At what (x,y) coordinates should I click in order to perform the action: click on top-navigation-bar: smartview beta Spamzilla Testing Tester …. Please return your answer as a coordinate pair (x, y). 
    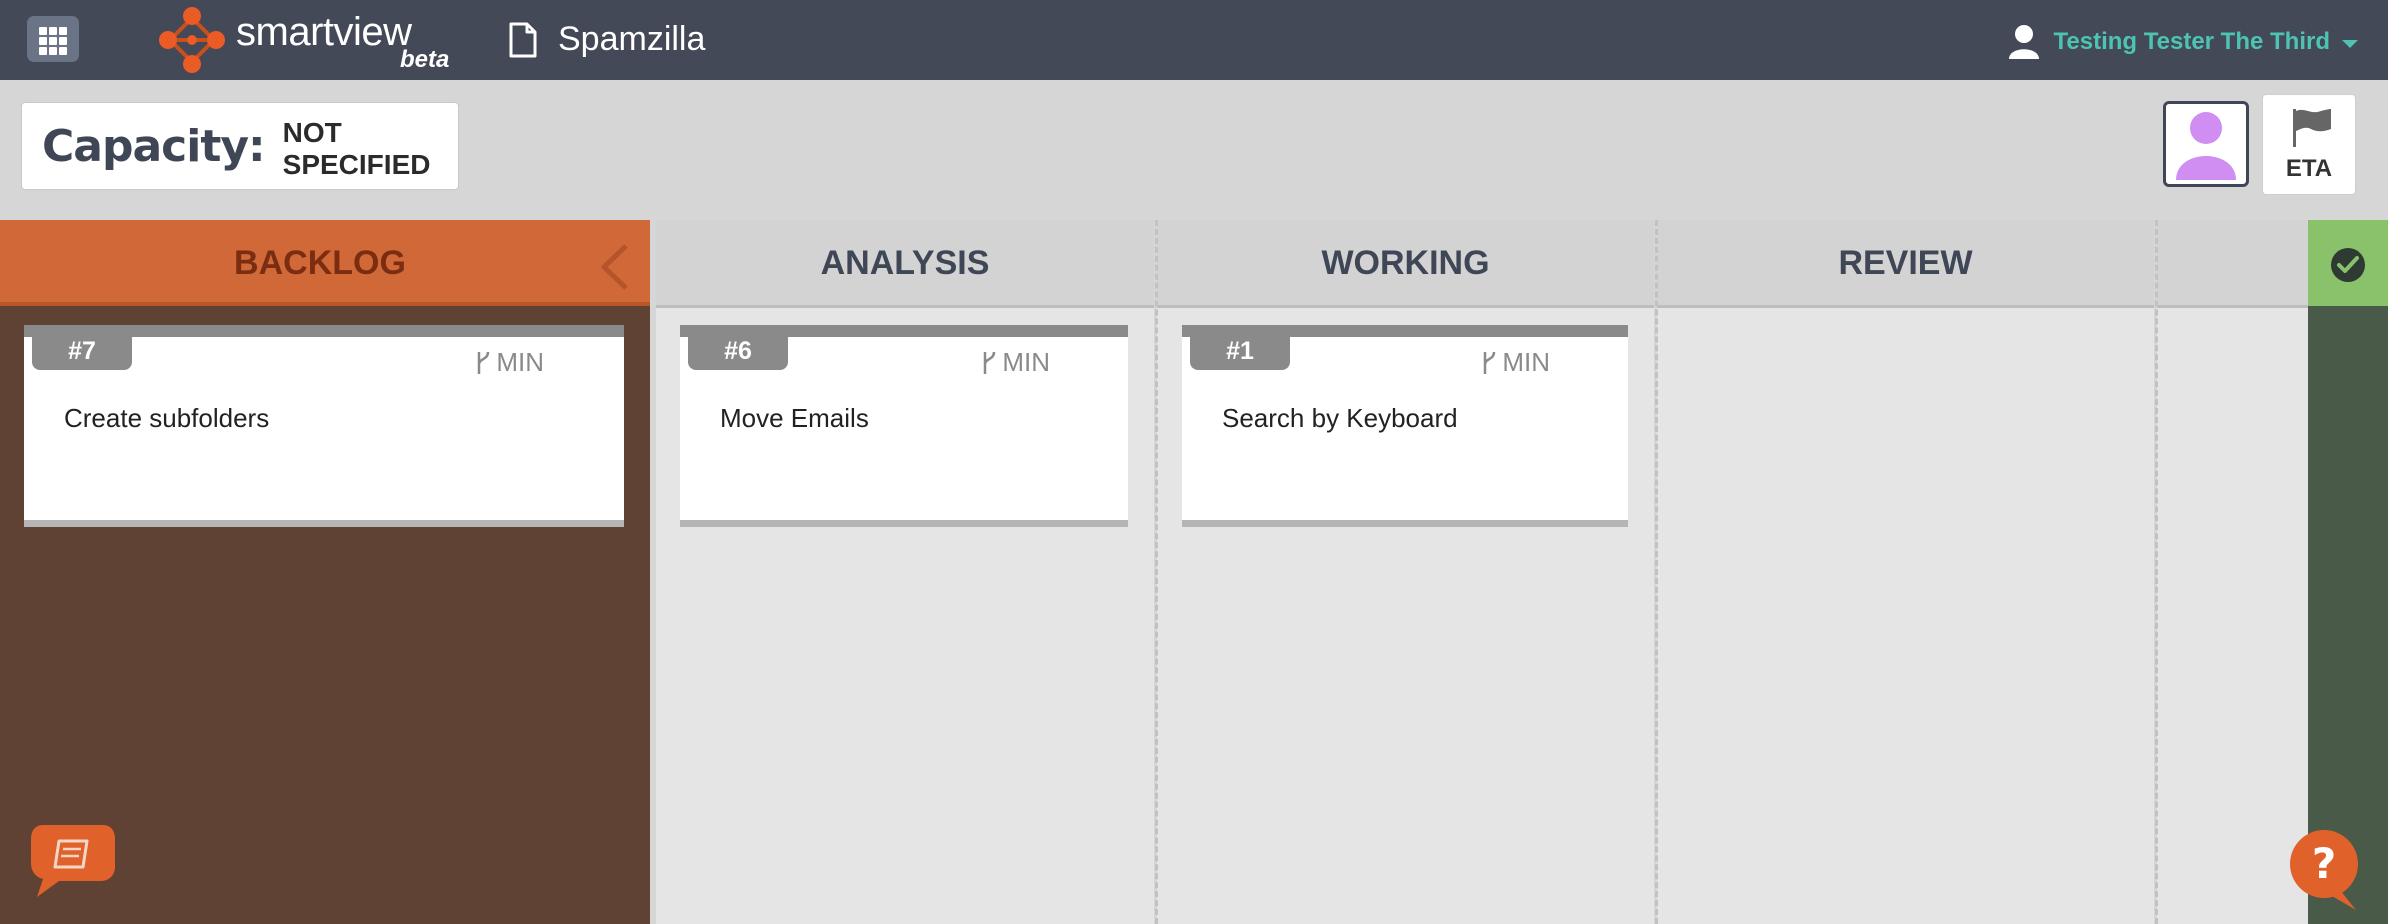
    Looking at the image, I should click on (1194, 40).